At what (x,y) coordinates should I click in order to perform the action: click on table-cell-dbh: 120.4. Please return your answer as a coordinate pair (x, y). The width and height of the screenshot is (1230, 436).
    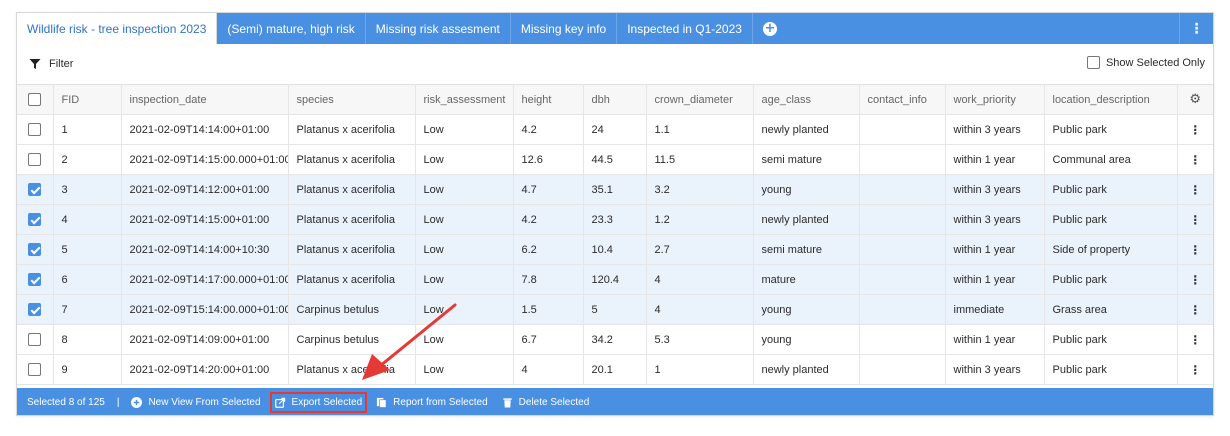
    Looking at the image, I should click on (615, 279).